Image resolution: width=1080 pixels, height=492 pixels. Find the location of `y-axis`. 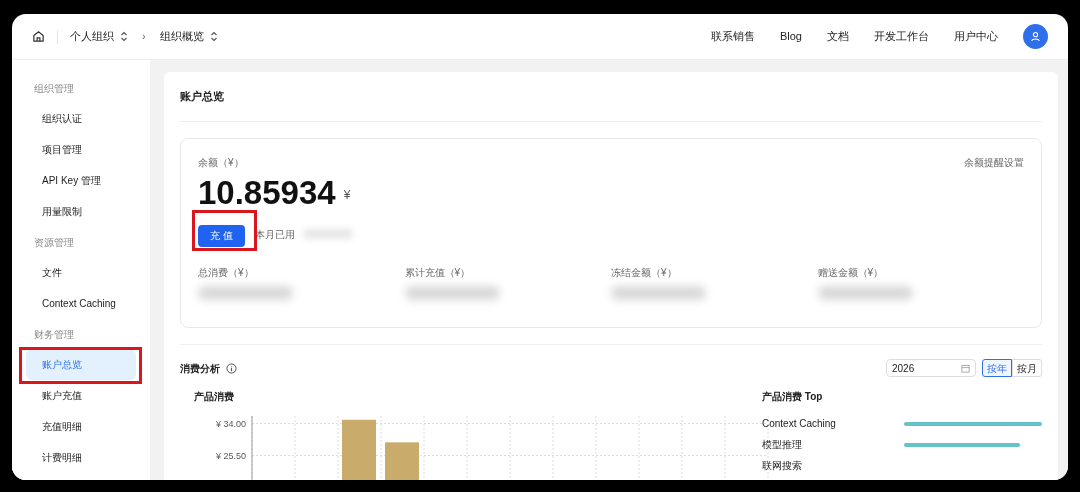

y-axis is located at coordinates (252, 447).